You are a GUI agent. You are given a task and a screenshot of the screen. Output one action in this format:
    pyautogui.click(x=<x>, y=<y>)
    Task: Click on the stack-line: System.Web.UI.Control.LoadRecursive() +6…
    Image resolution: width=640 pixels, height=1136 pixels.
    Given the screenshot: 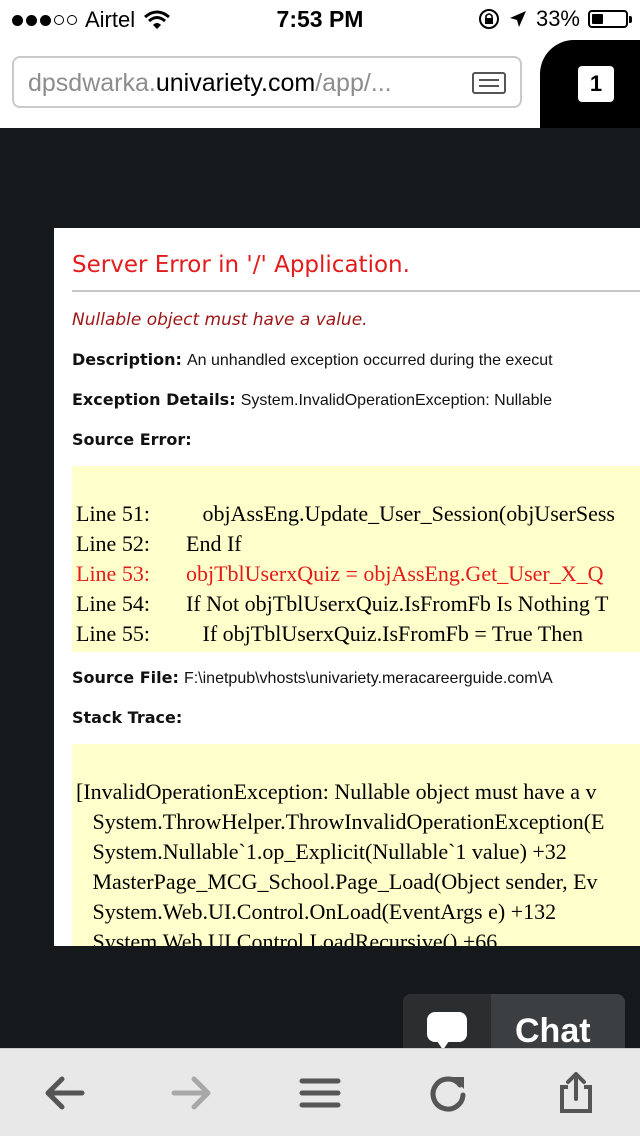 What is the action you would take?
    pyautogui.click(x=287, y=937)
    